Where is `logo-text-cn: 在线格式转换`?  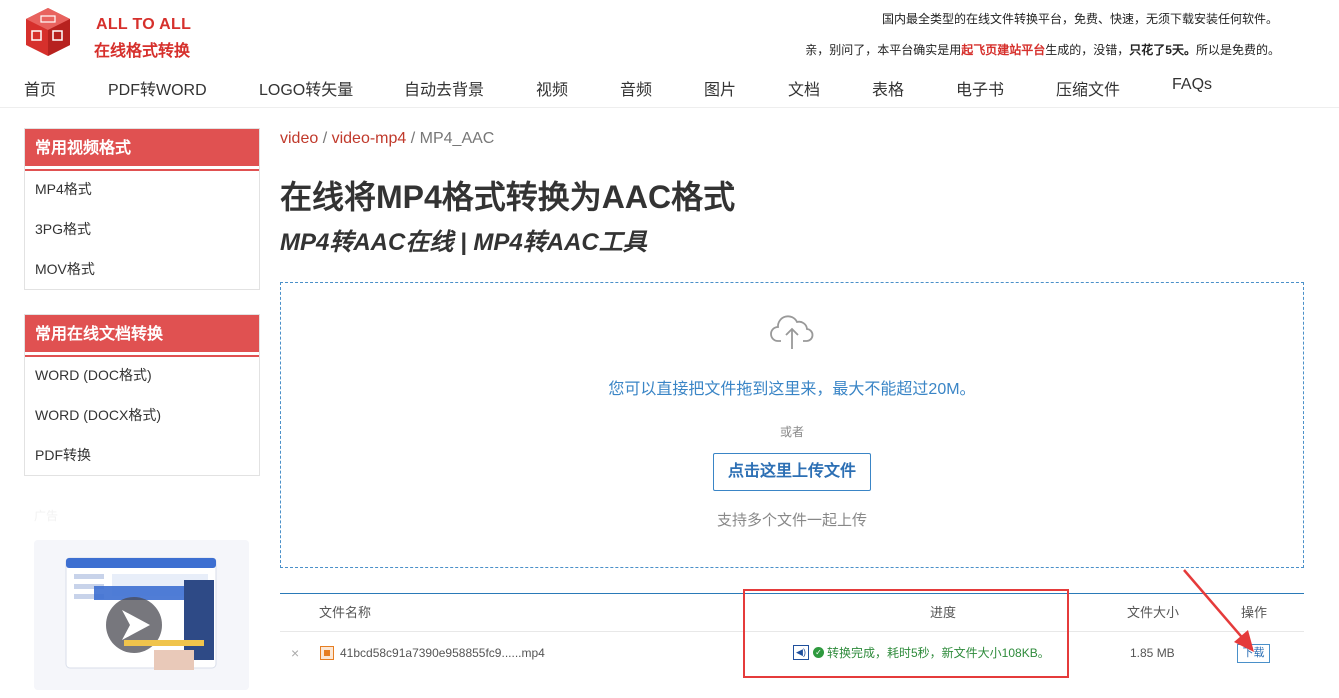
logo-text-cn: 在线格式转换 is located at coordinates (142, 49).